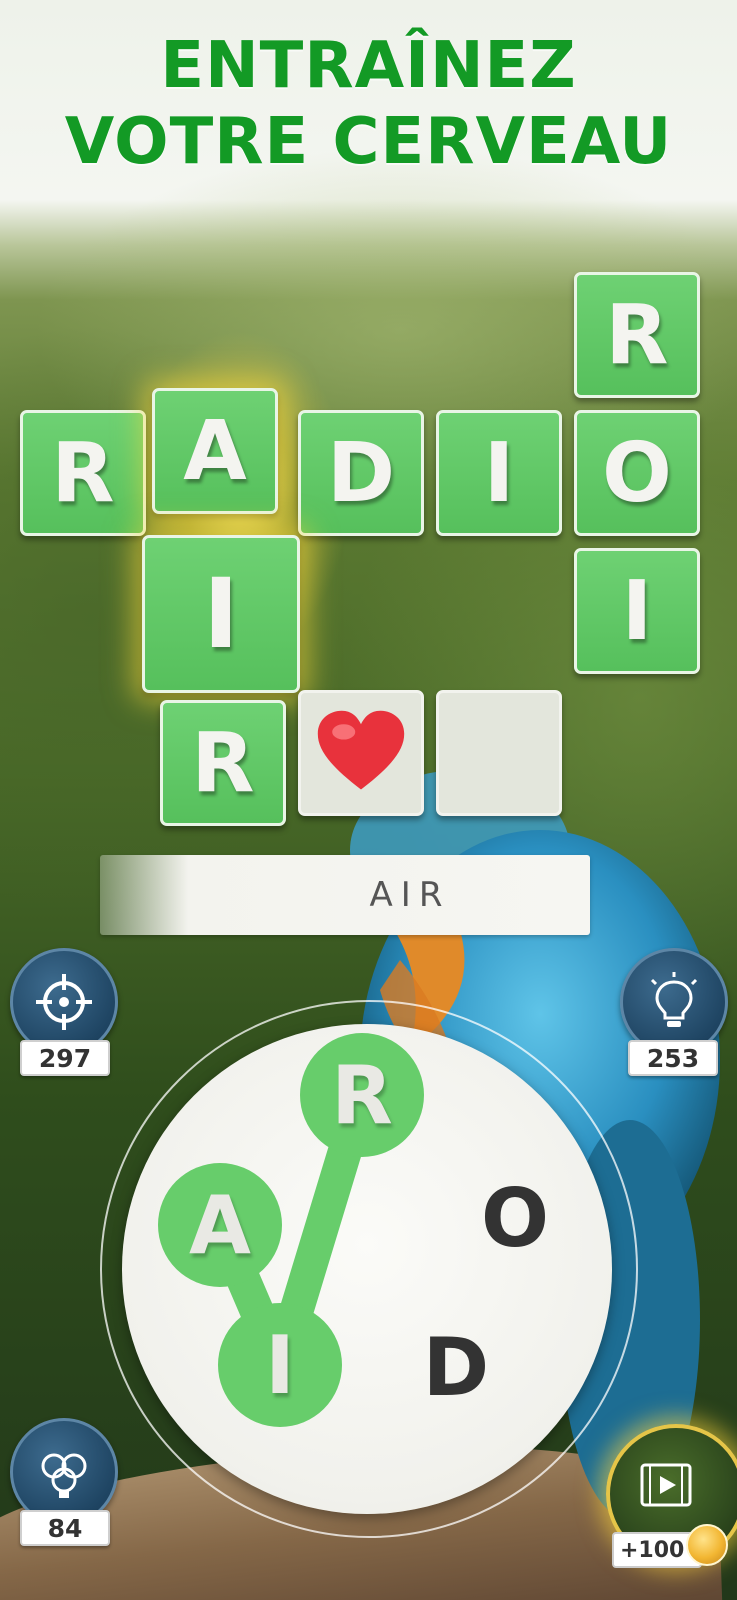 The height and width of the screenshot is (1600, 737). I want to click on grid-cell-heart-bonus, so click(361, 753).